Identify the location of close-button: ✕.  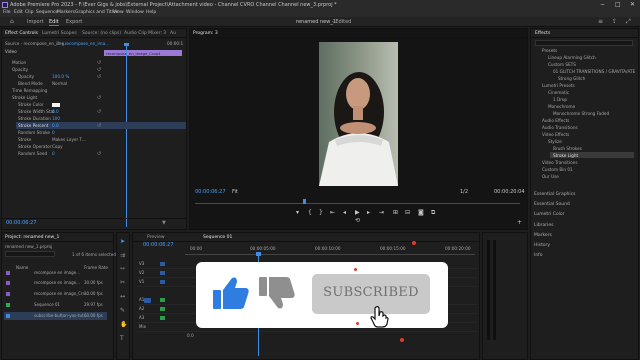
(632, 4).